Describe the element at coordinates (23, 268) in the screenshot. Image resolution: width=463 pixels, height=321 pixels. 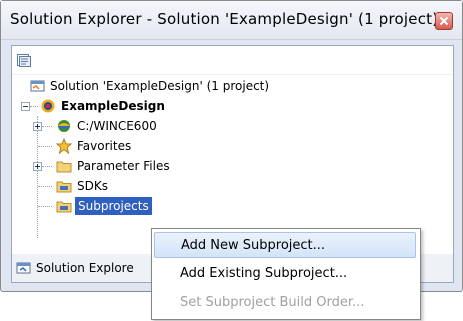
I see `solution-explorer-icon` at that location.